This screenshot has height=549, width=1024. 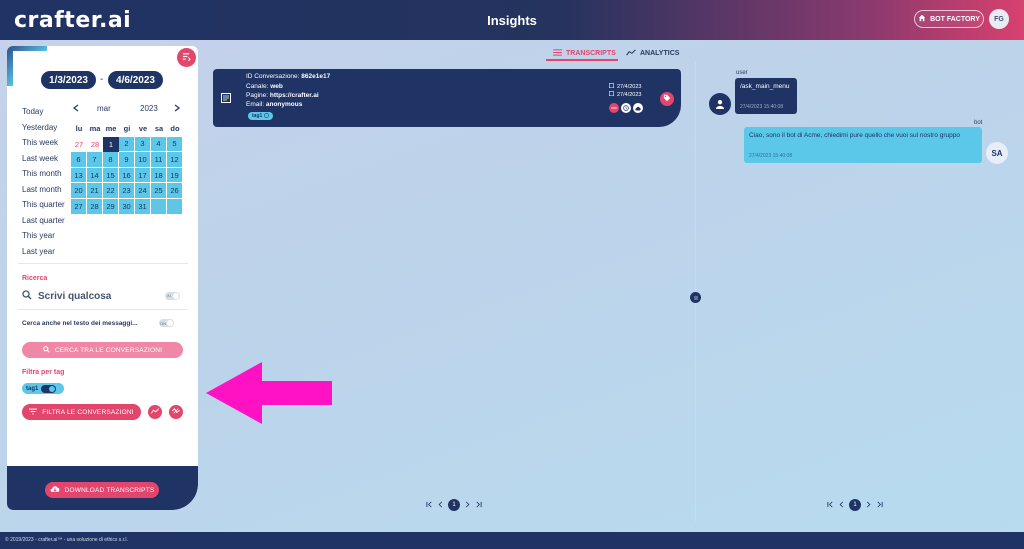 What do you see at coordinates (155, 412) in the screenshot?
I see `trend-button` at bounding box center [155, 412].